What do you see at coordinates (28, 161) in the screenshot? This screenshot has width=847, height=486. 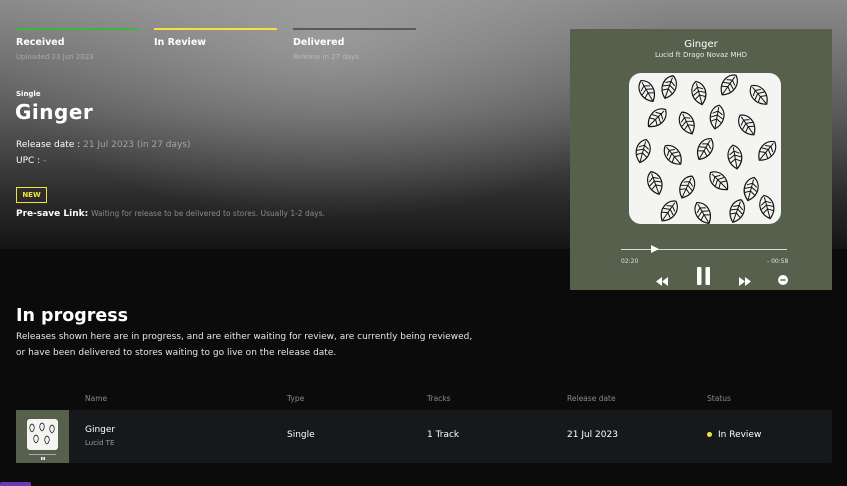 I see `upc-label: UPC :` at bounding box center [28, 161].